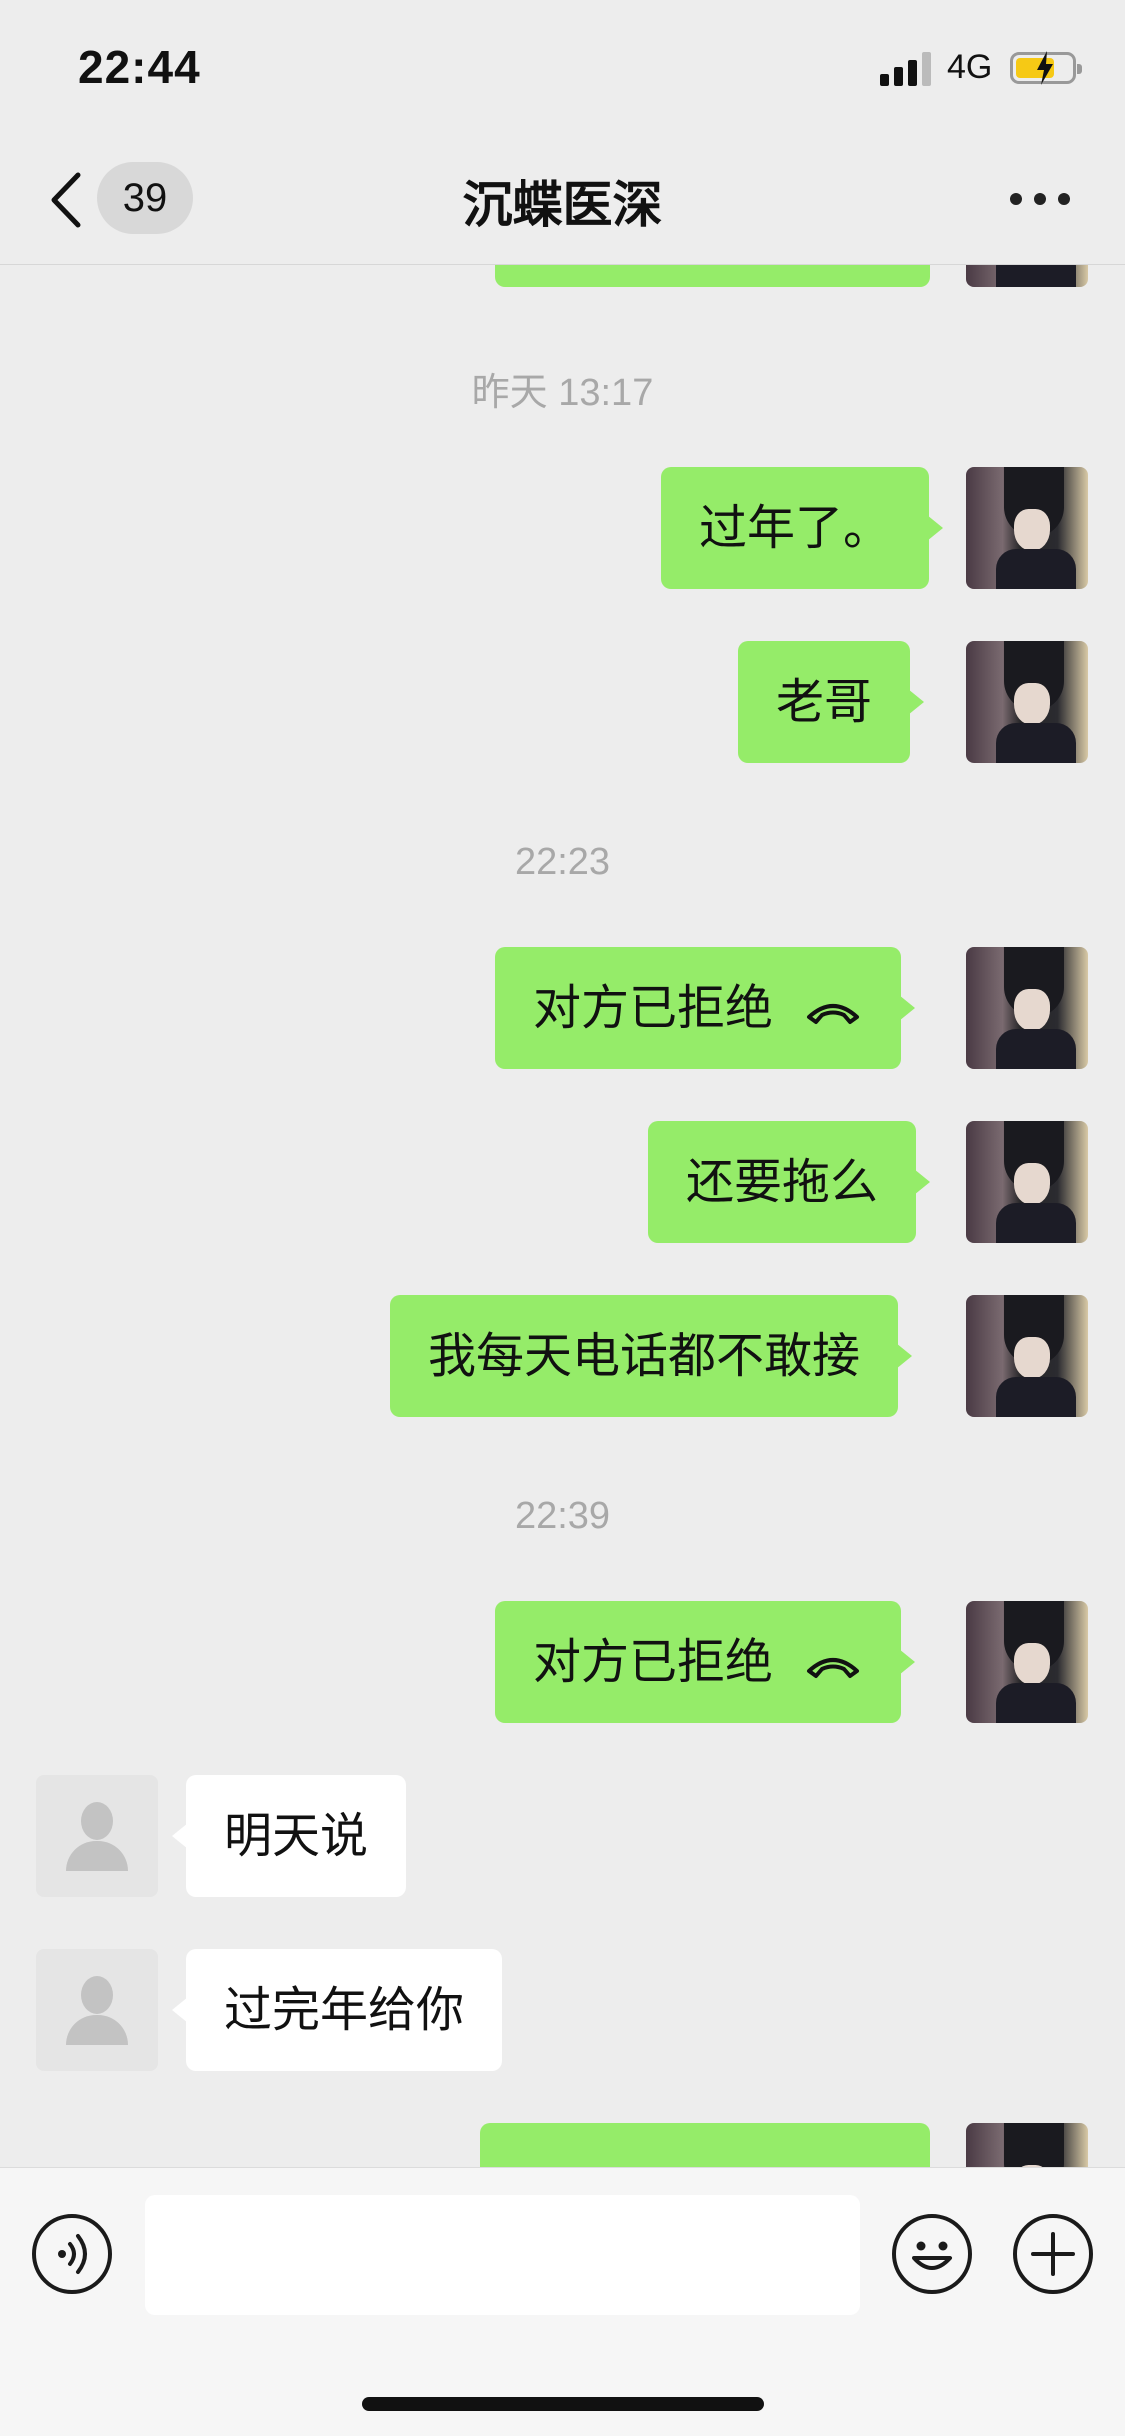  I want to click on chat-header: 39 沉蝶医深, so click(562, 200).